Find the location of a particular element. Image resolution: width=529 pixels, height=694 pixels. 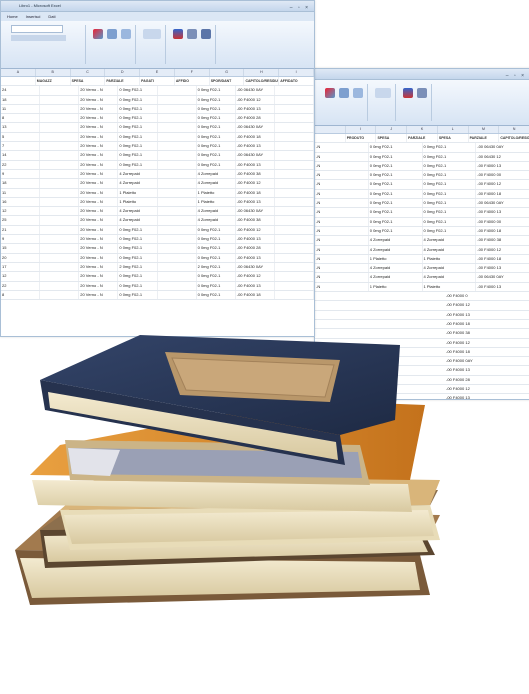

window-controls: – ▫ × is located at coordinates (516, 76).